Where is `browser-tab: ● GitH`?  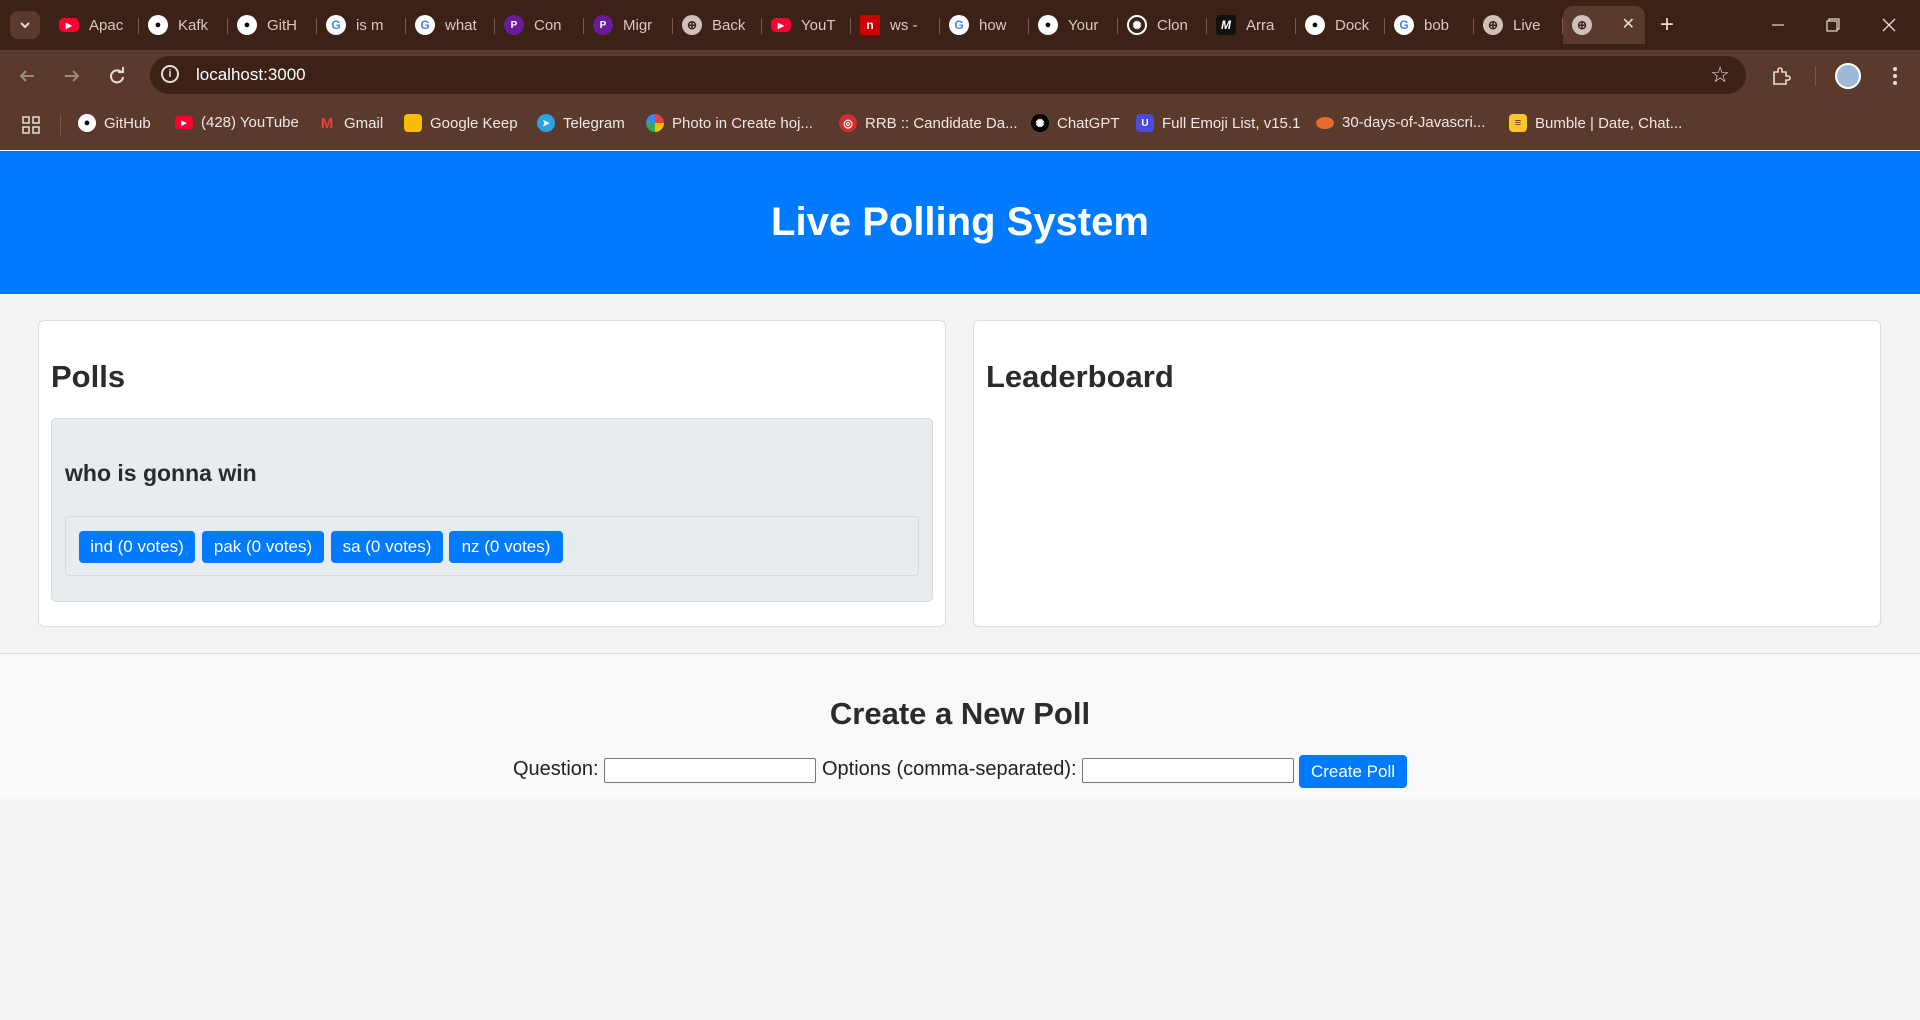 browser-tab: ● GitH is located at coordinates (272, 25).